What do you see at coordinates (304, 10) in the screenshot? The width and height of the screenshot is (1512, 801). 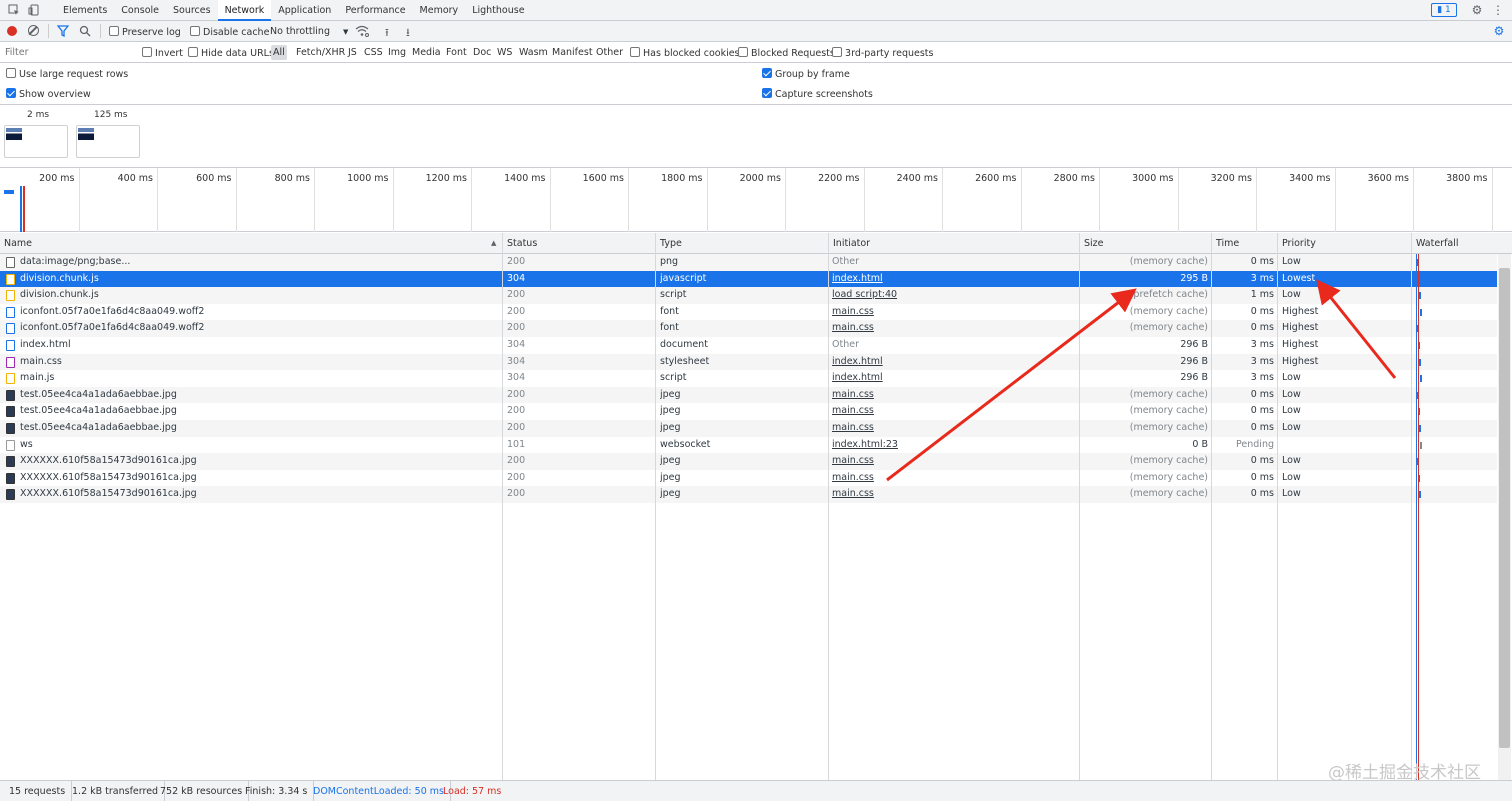 I see `tab-application: Application` at bounding box center [304, 10].